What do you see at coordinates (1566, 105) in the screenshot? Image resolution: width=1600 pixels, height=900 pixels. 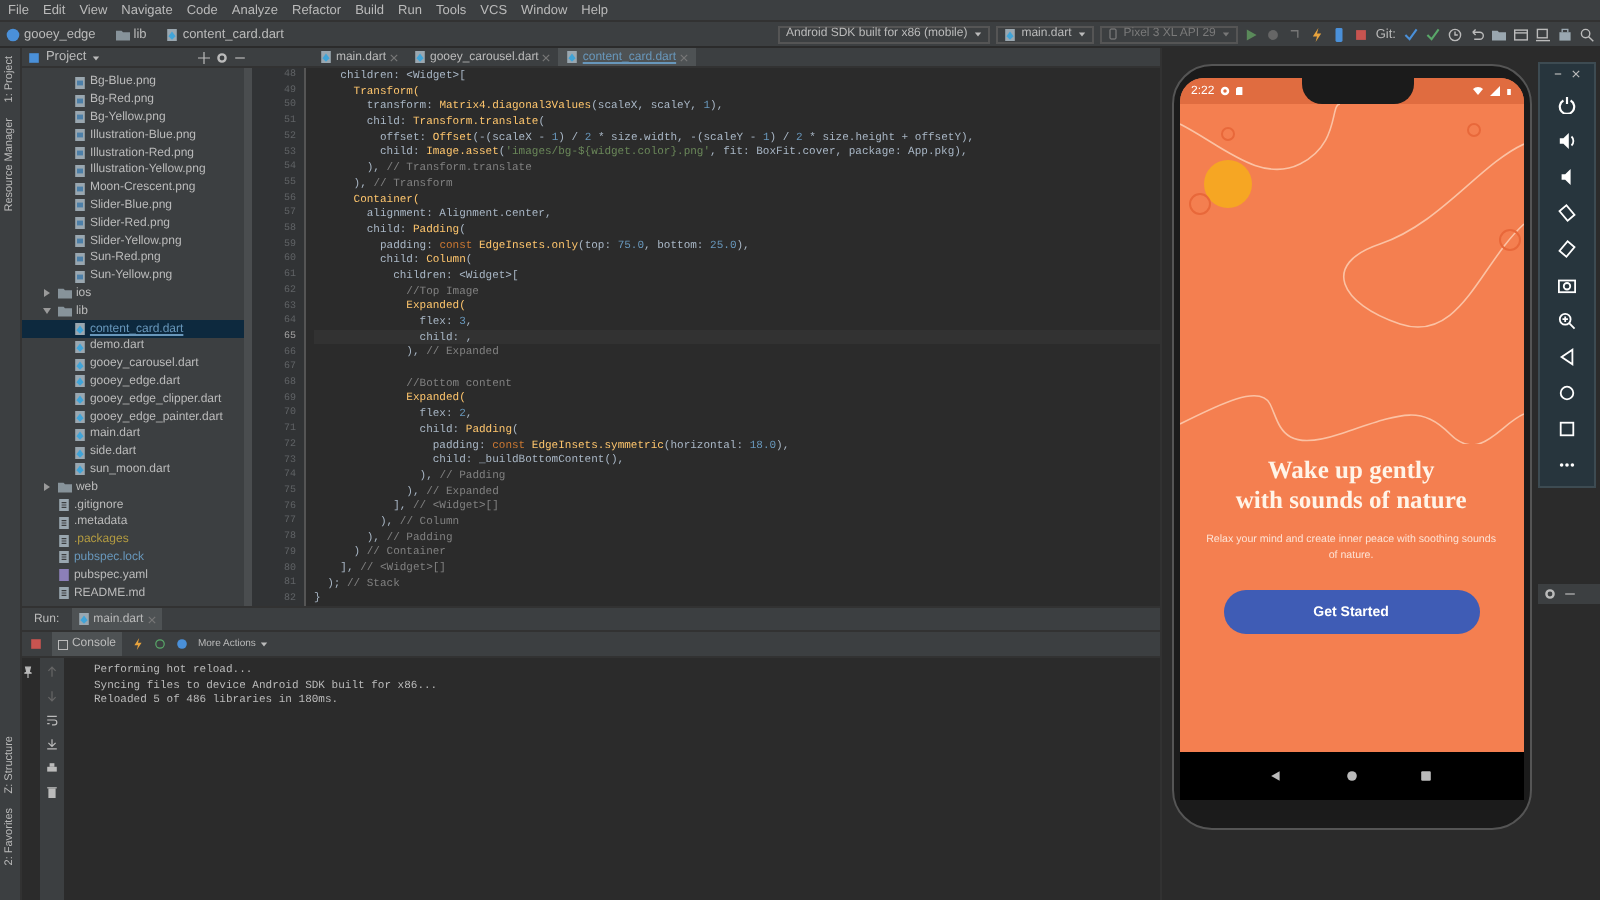 I see `power-icon` at bounding box center [1566, 105].